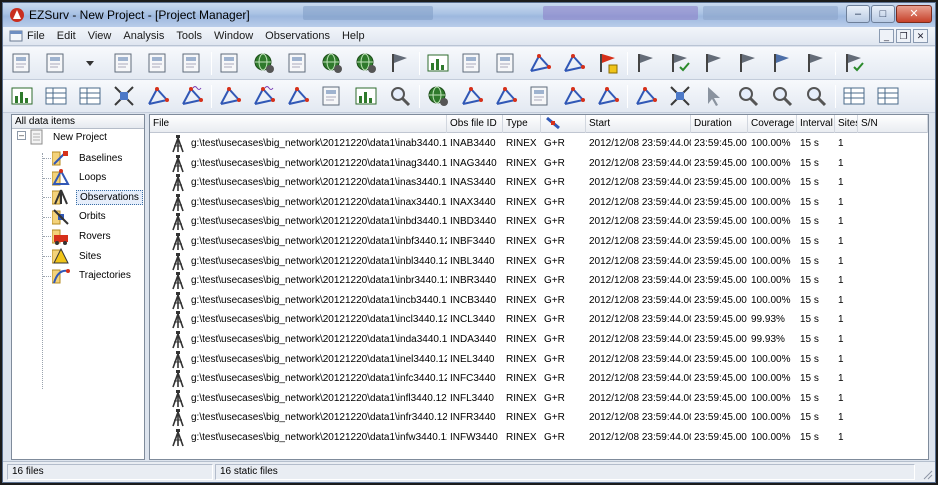 The image size is (938, 485). Describe the element at coordinates (56, 96) in the screenshot. I see `analysis-button-table-view` at that location.